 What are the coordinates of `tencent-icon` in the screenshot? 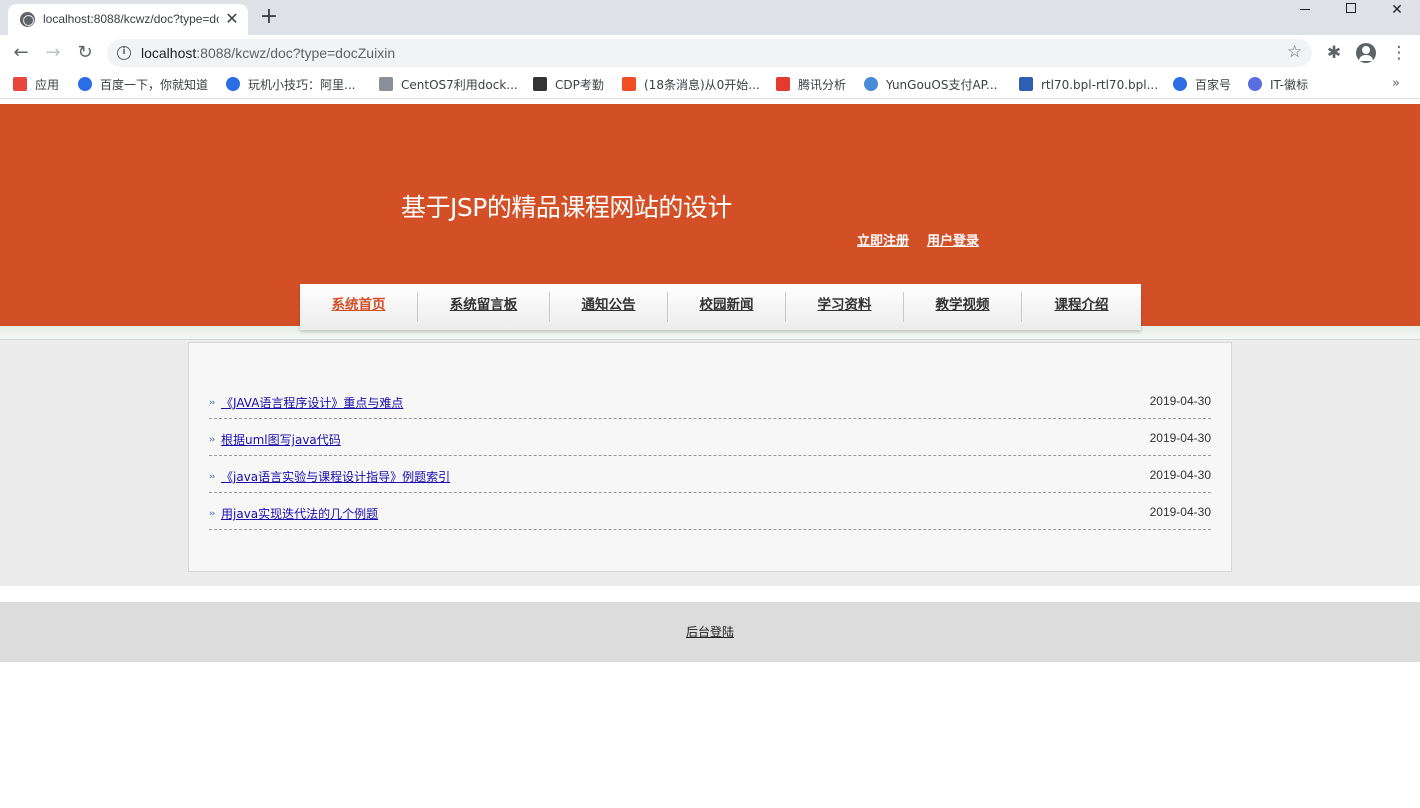 It's located at (783, 84).